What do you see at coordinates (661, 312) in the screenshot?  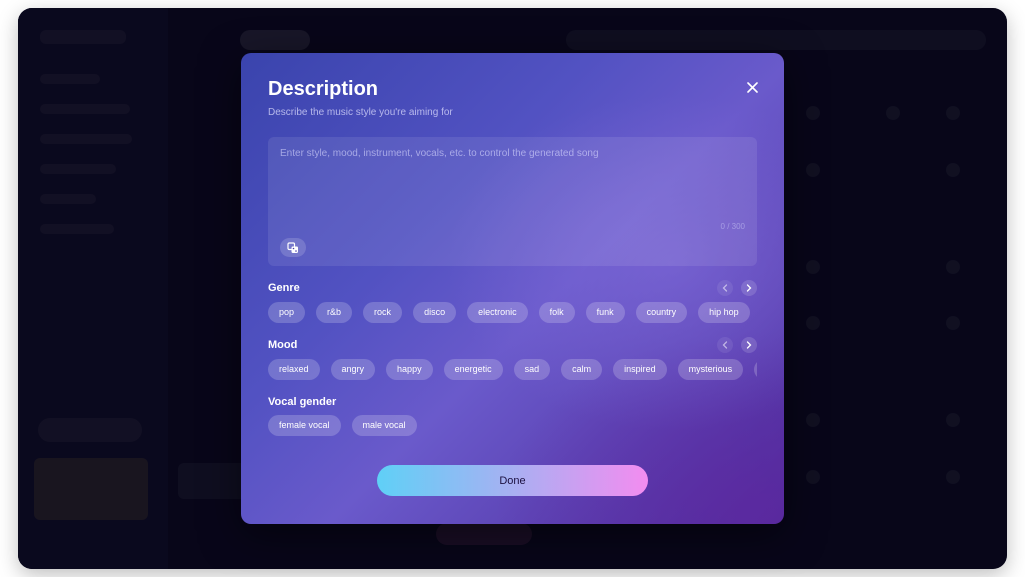 I see `genre-chip-country: country` at bounding box center [661, 312].